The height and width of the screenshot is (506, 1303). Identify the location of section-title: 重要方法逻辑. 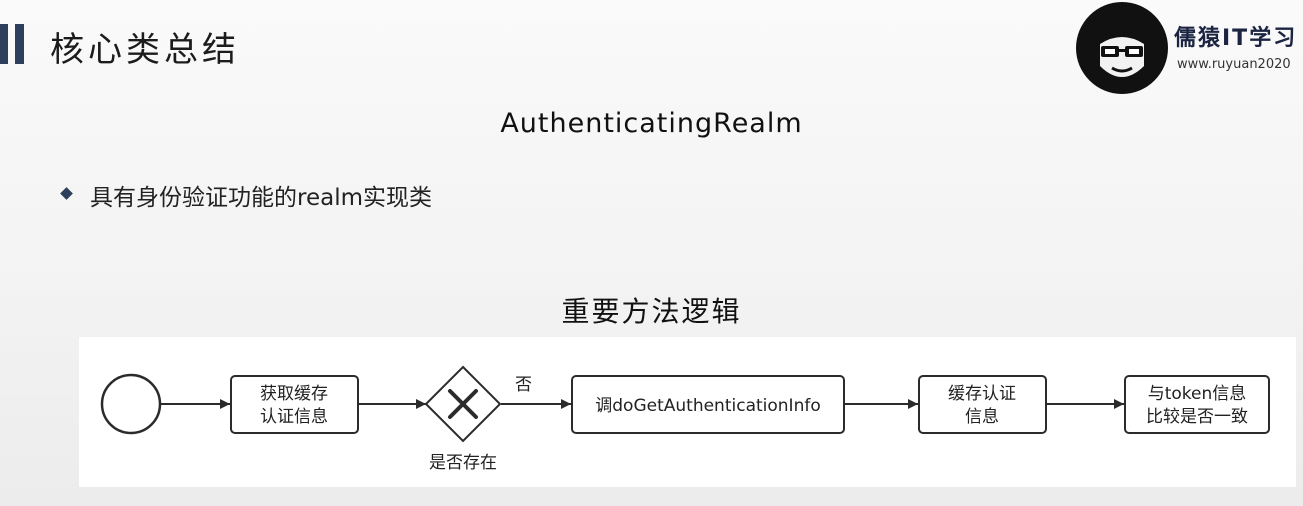
(651, 311).